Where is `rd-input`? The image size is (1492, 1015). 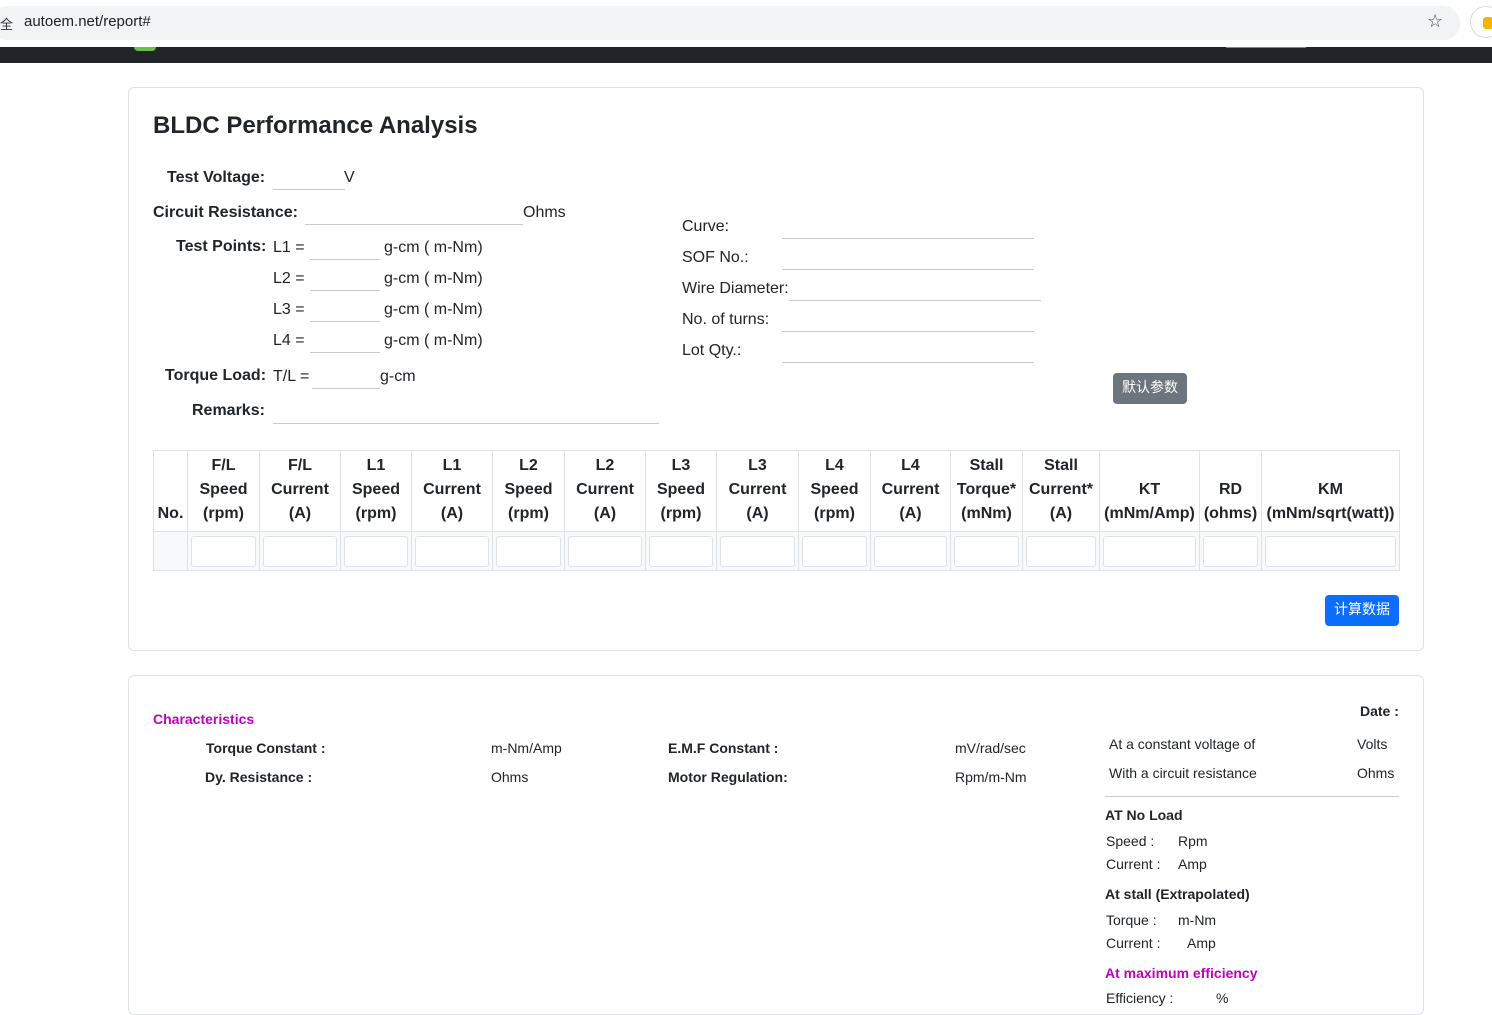
rd-input is located at coordinates (1230, 551).